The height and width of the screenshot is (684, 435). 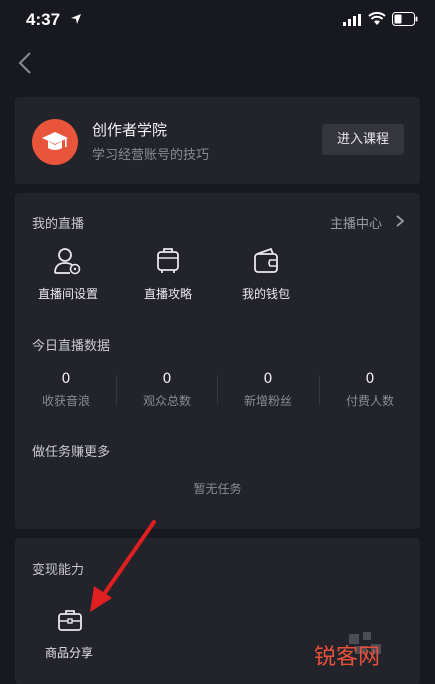 What do you see at coordinates (217, 20) in the screenshot?
I see `status-bar: 4:37` at bounding box center [217, 20].